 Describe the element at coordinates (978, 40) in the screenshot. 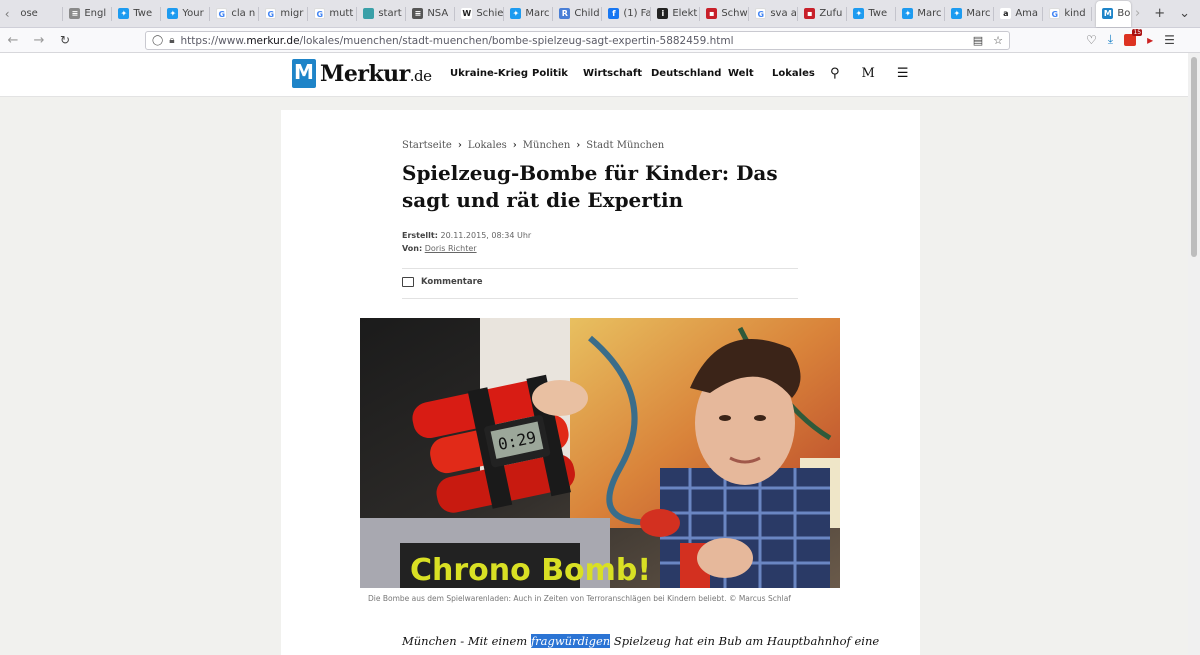

I see `reader-view-icon: ▤` at that location.